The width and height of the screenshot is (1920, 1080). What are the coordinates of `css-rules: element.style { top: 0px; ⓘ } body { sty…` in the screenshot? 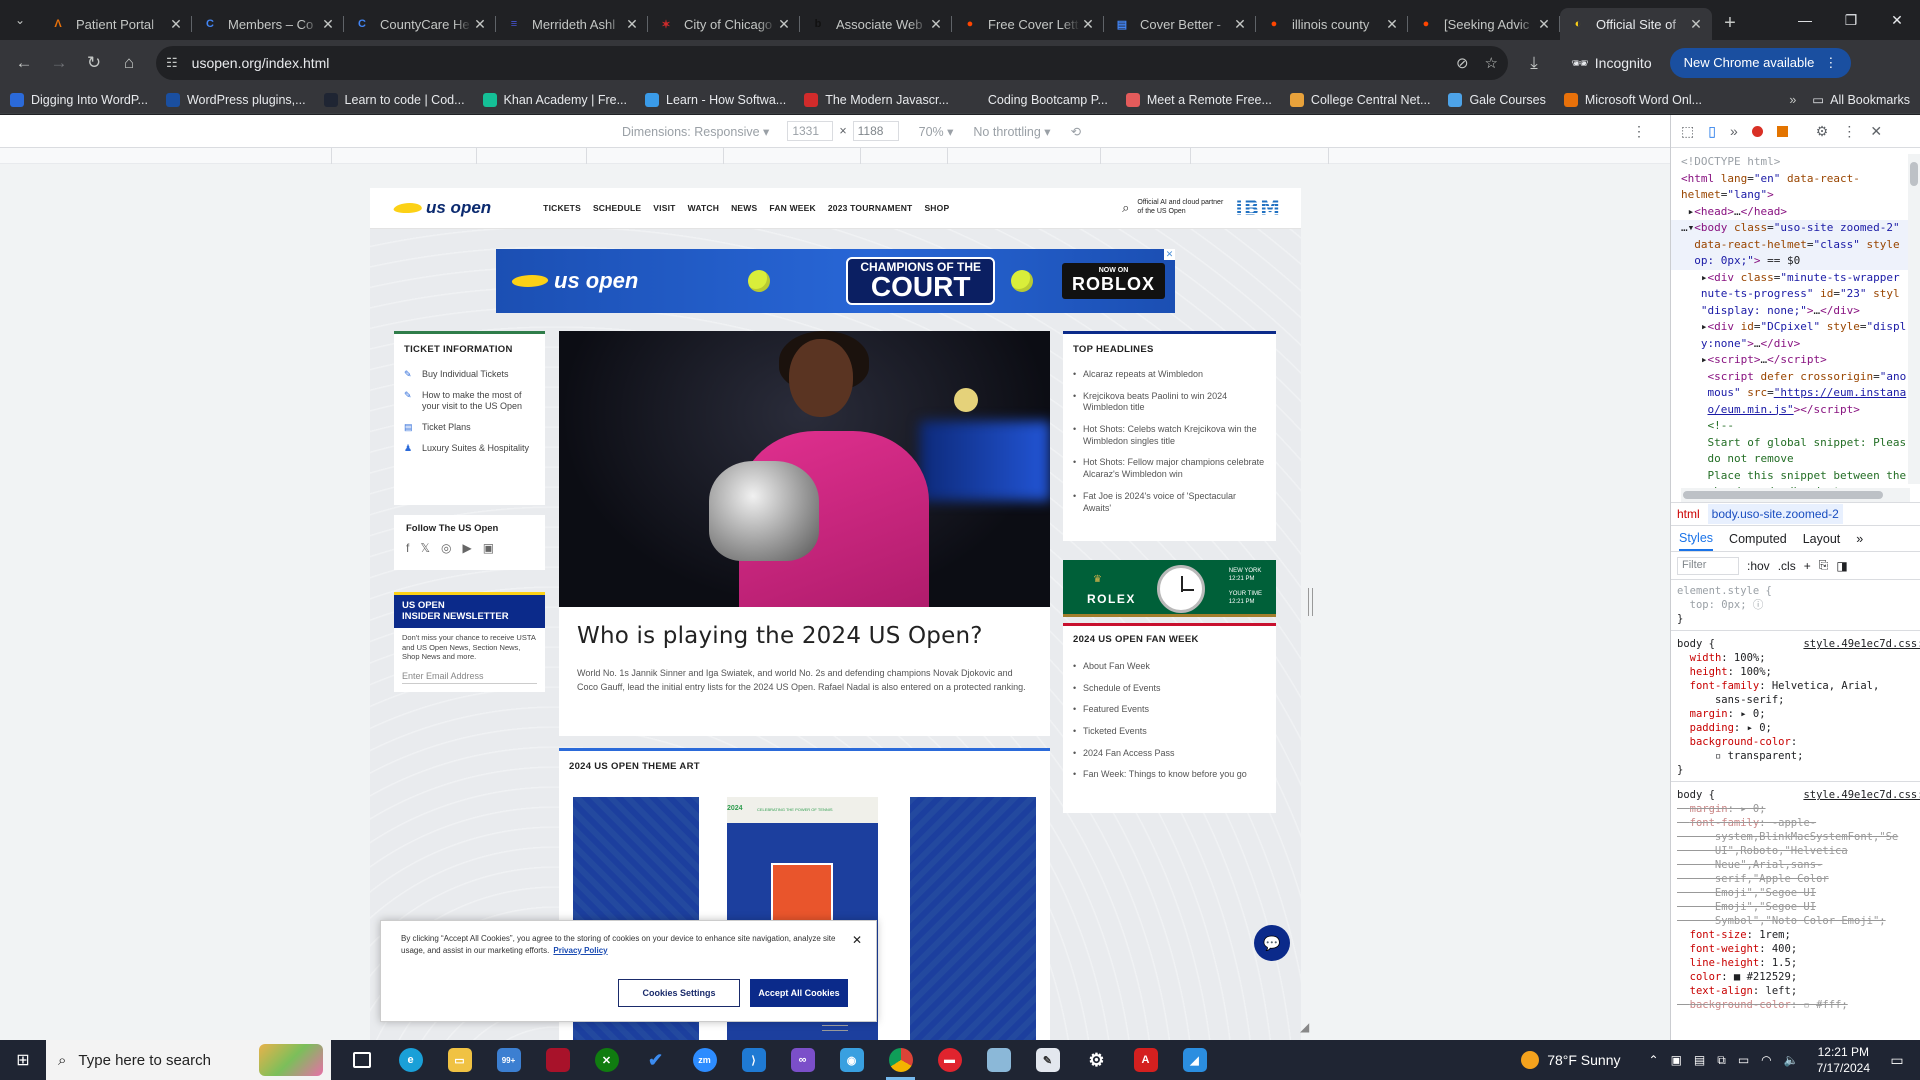 It's located at (1795, 796).